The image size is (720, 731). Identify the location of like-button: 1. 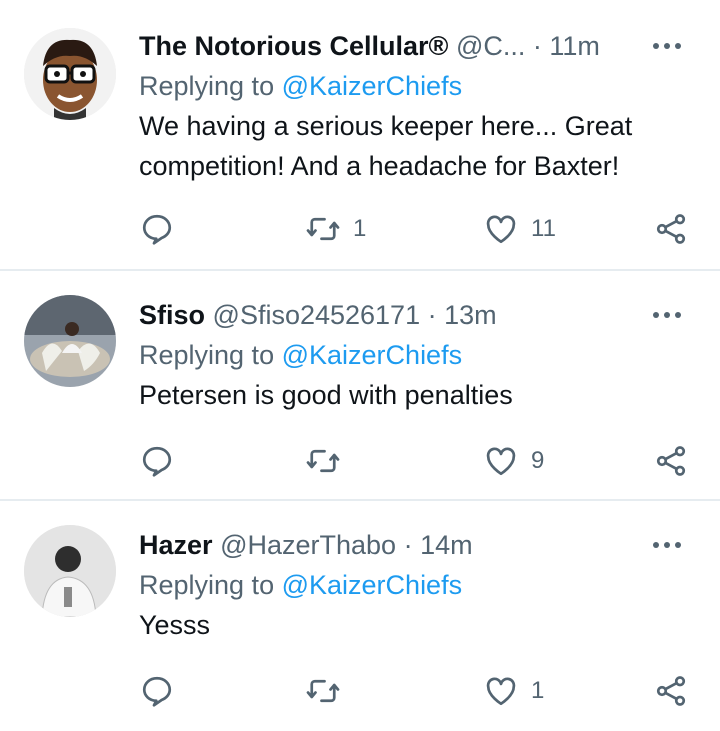
(513, 691).